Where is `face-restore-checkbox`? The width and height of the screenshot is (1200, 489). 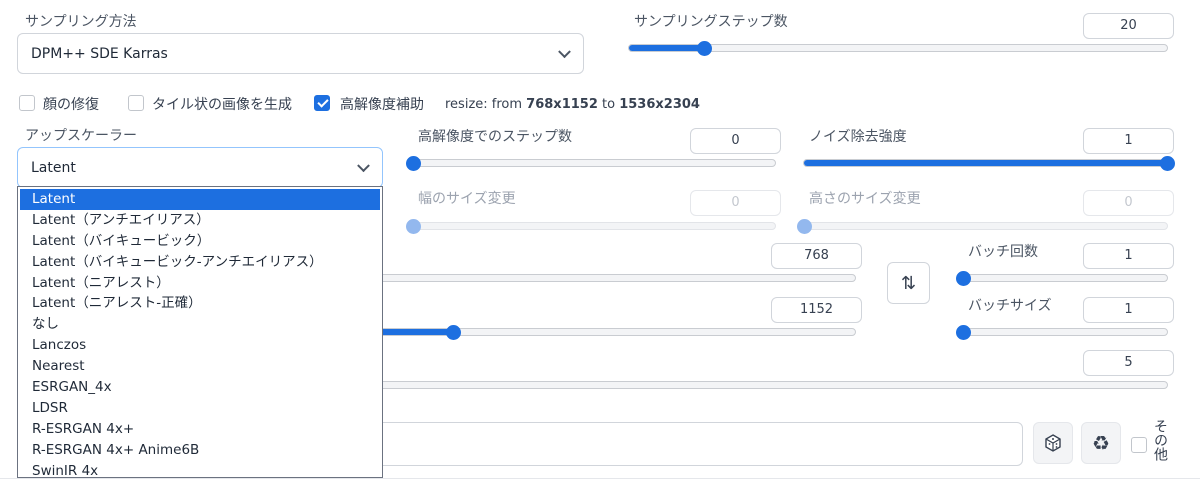 face-restore-checkbox is located at coordinates (27, 103).